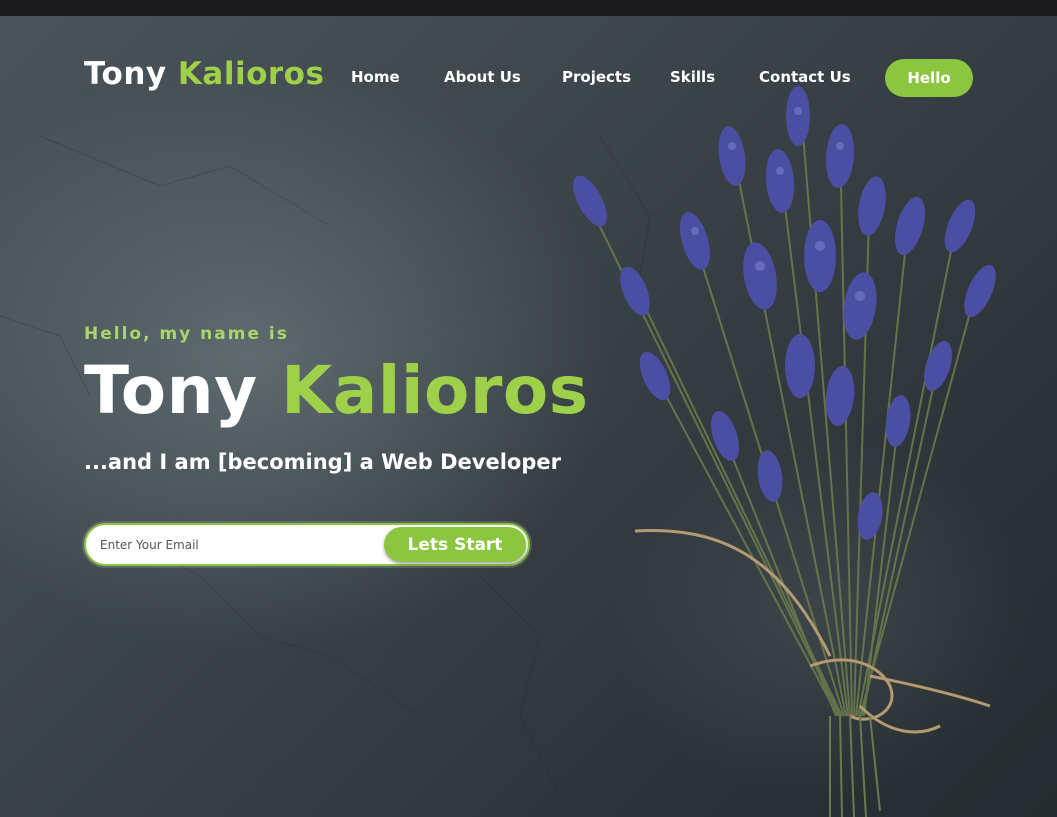 The image size is (1057, 817). I want to click on nav-contact-us: Contact Us, so click(805, 77).